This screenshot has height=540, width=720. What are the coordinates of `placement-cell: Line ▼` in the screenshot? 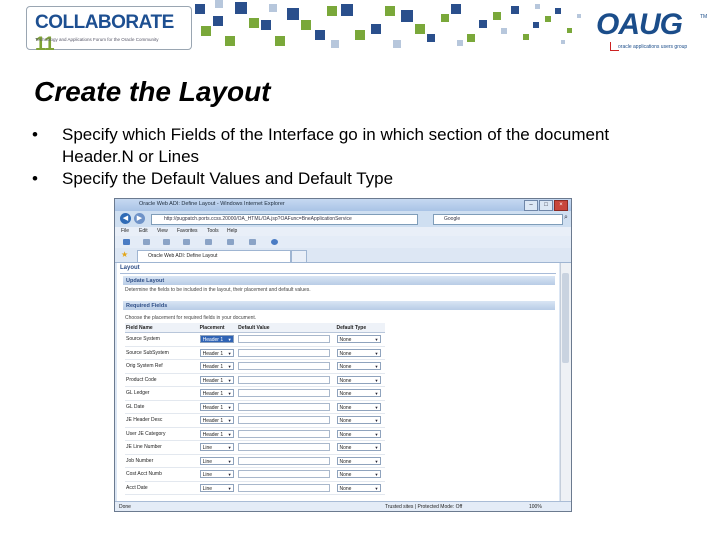 It's located at (218, 461).